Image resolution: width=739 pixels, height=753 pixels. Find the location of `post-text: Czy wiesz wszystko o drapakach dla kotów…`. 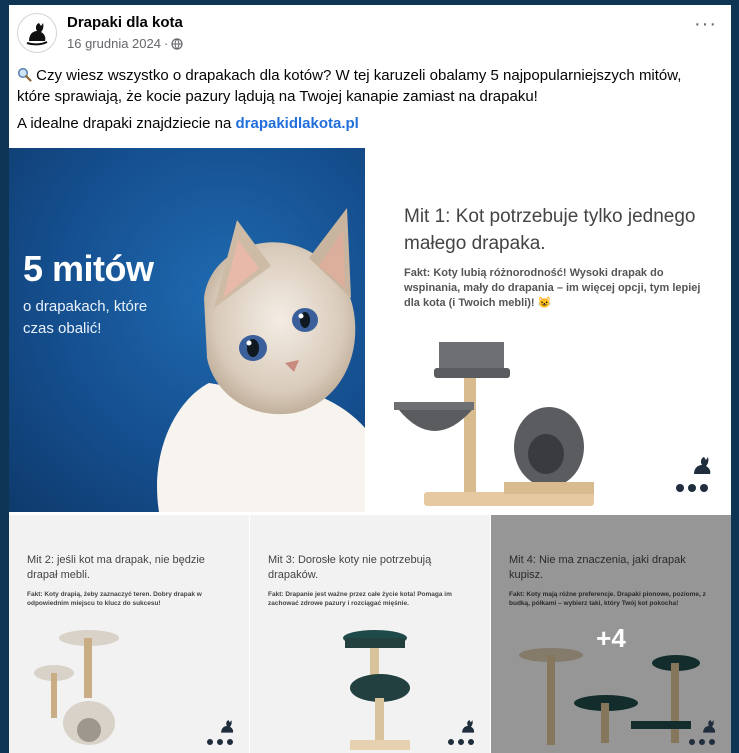

post-text: Czy wiesz wszystko o drapakach dla kotów… is located at coordinates (367, 102).